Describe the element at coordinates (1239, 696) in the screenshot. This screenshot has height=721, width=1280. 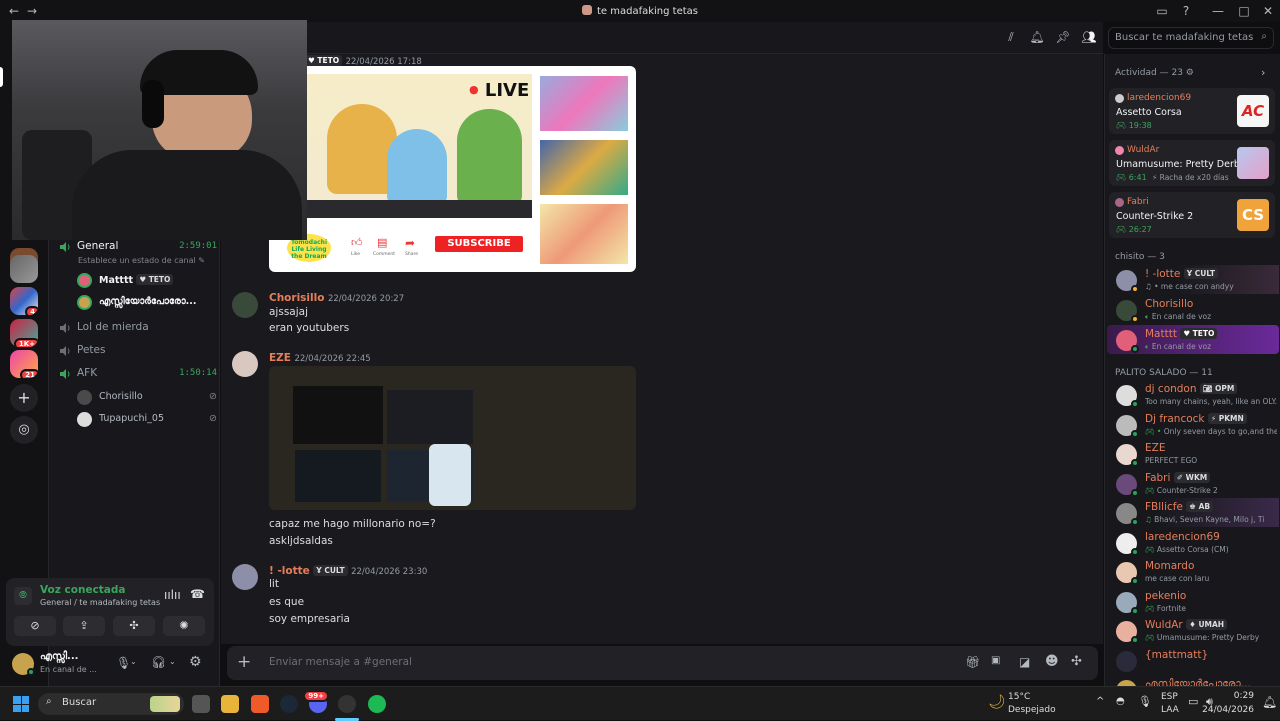
I see `clock-time: 0:29` at that location.